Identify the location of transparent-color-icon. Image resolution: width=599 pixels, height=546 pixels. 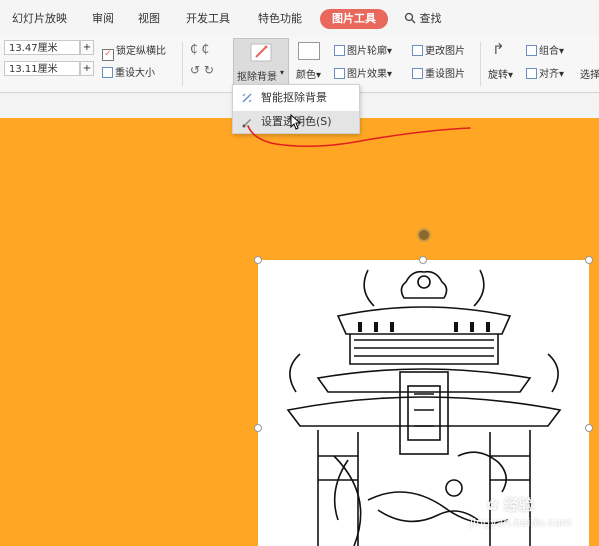
(246, 123).